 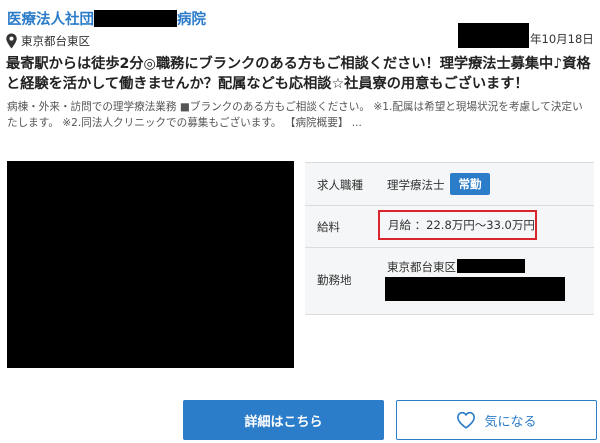 I want to click on heart-icon, so click(x=466, y=420).